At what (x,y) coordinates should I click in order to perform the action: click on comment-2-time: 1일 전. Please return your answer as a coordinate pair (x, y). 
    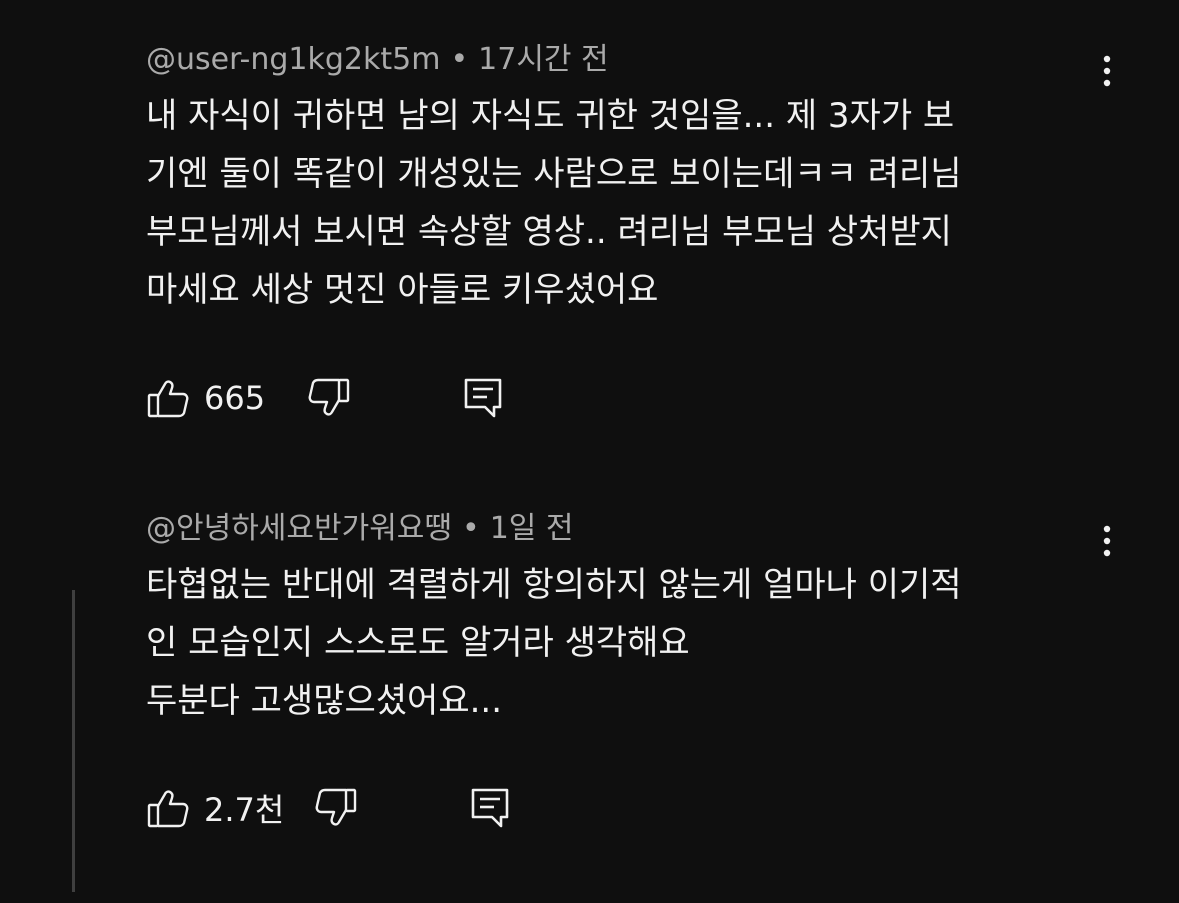
    Looking at the image, I should click on (532, 528).